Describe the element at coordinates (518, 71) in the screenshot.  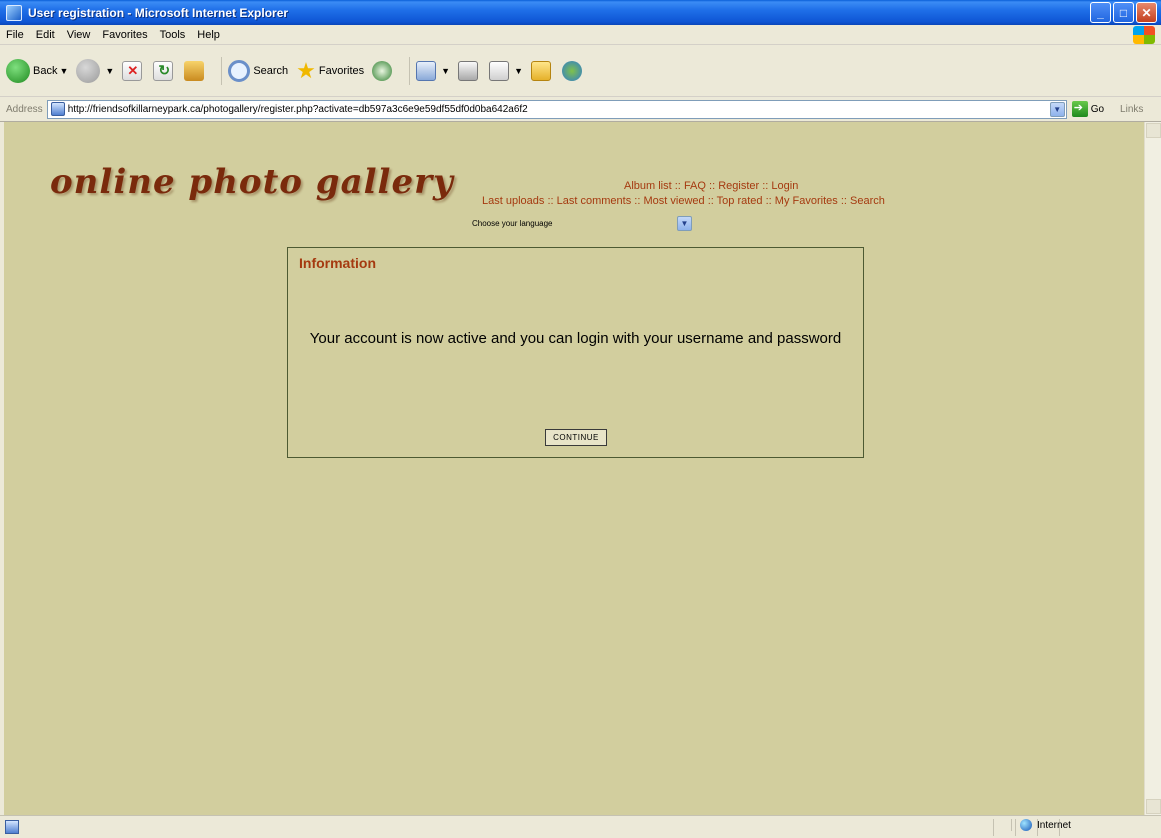
I see `edit-dropdown-icon: ▼` at that location.